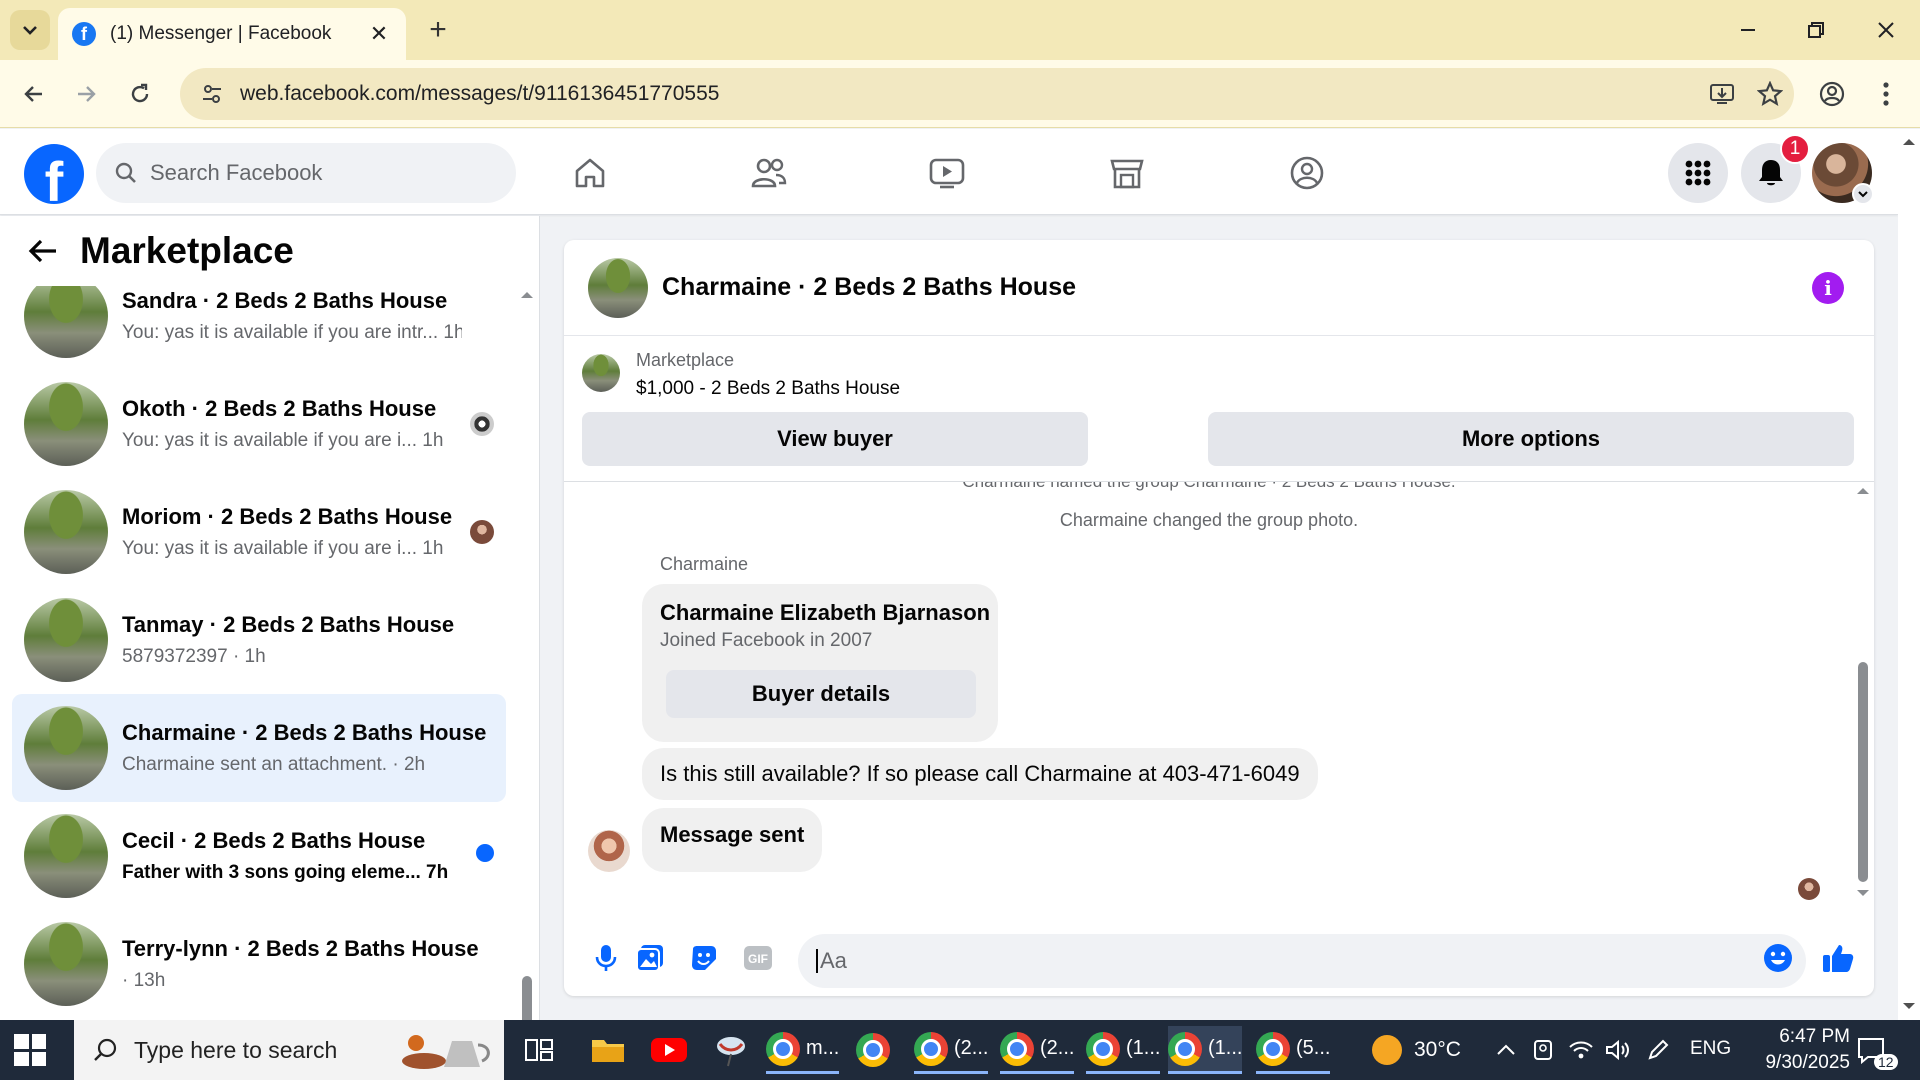 Image resolution: width=1920 pixels, height=1080 pixels. Describe the element at coordinates (1209, 520) in the screenshot. I see `system-message: Charmaine changed the group photo.` at that location.